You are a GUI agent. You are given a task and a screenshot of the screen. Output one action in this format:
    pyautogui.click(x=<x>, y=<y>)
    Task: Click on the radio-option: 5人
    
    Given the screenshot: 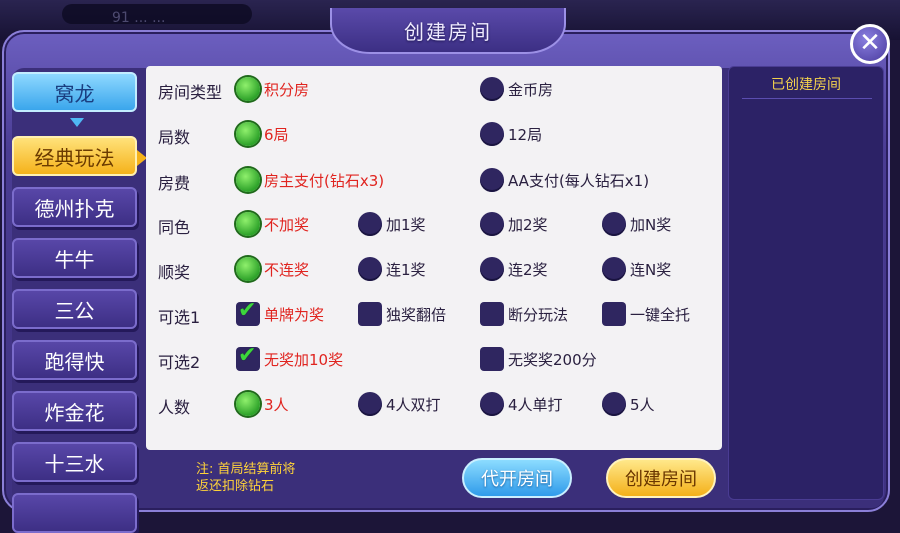 What is the action you would take?
    pyautogui.click(x=628, y=404)
    